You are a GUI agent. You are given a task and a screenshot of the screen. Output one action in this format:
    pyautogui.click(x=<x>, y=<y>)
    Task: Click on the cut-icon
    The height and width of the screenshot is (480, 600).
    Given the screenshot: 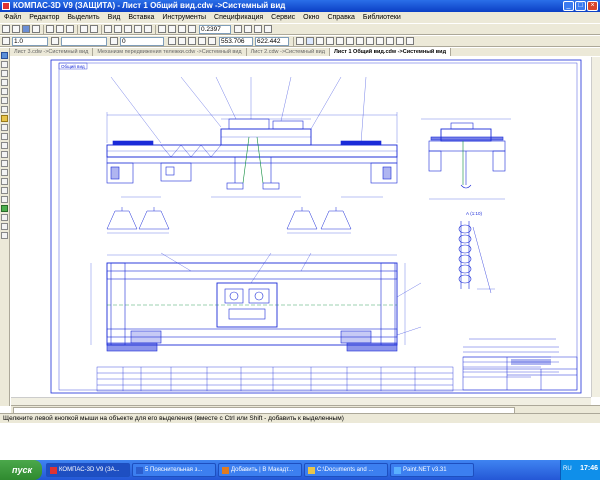 What is the action you would take?
    pyautogui.click(x=50, y=29)
    